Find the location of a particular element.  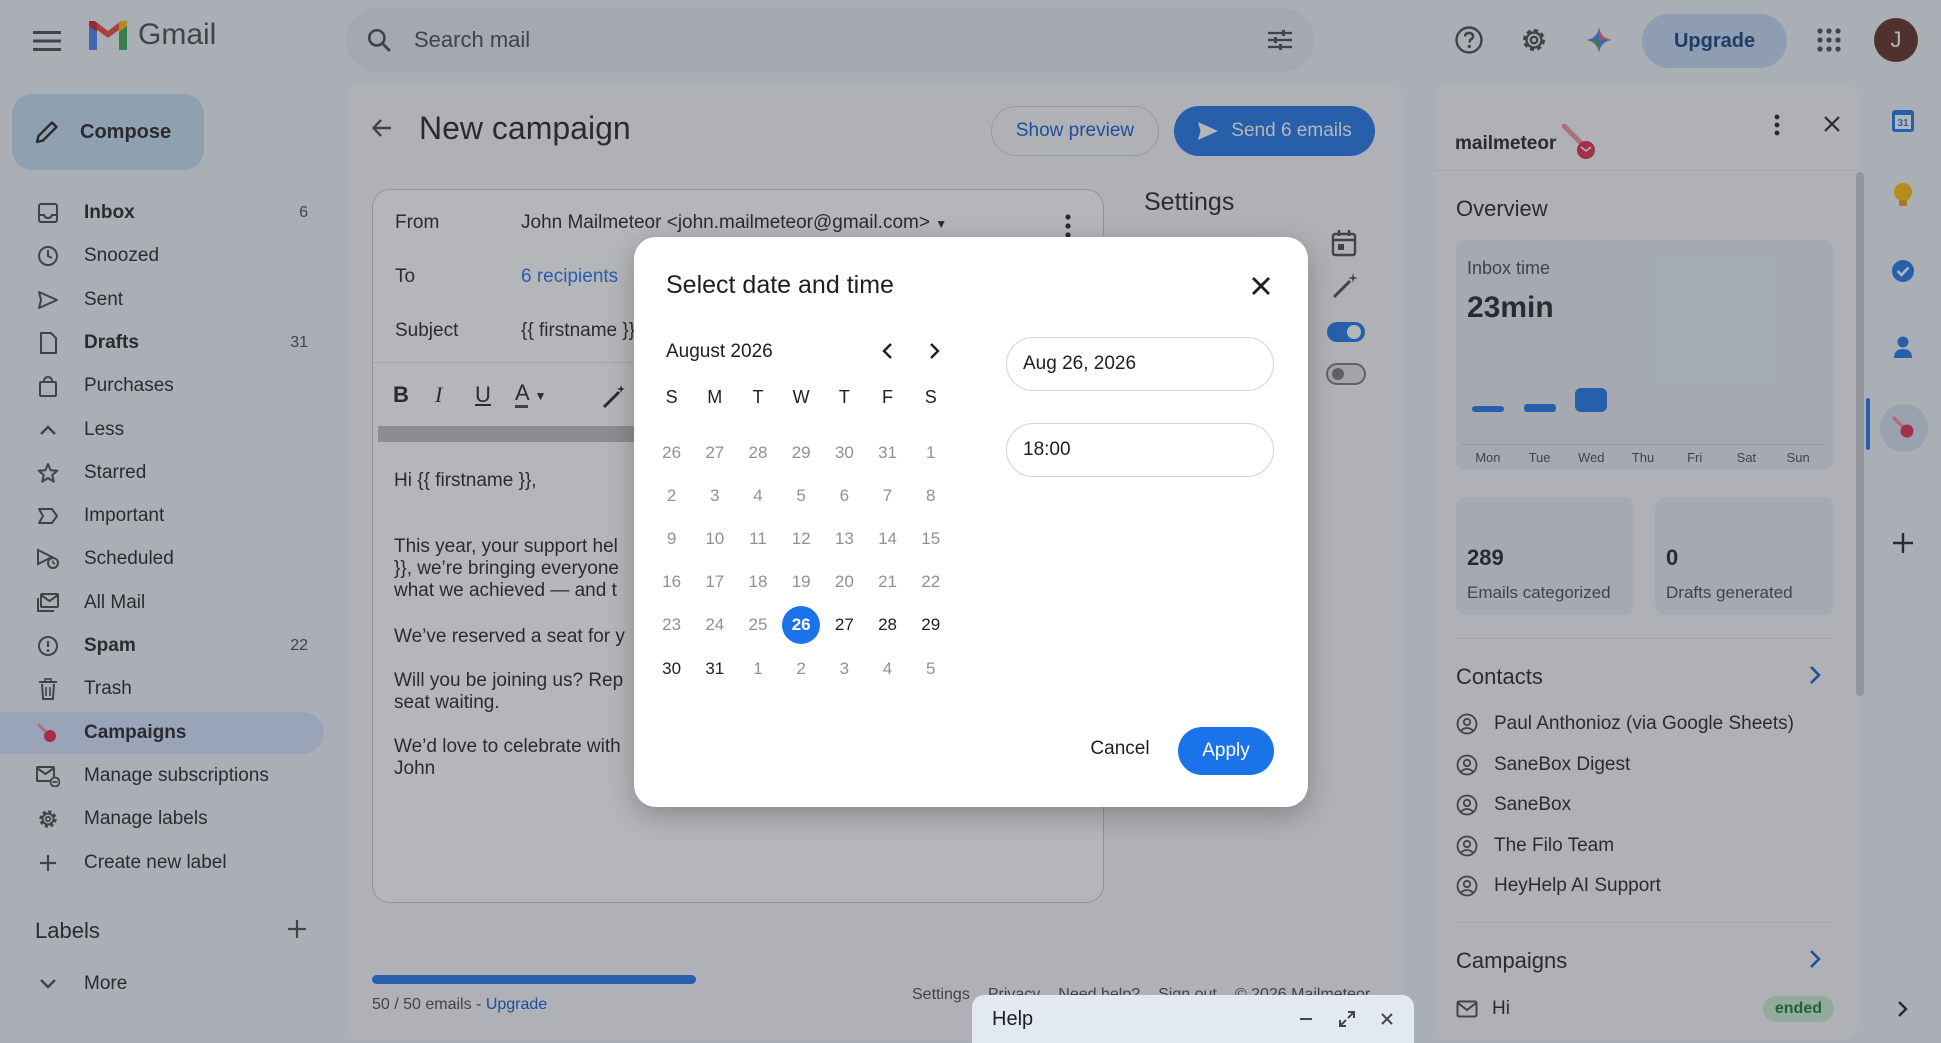

weekday-label: M is located at coordinates (715, 397).